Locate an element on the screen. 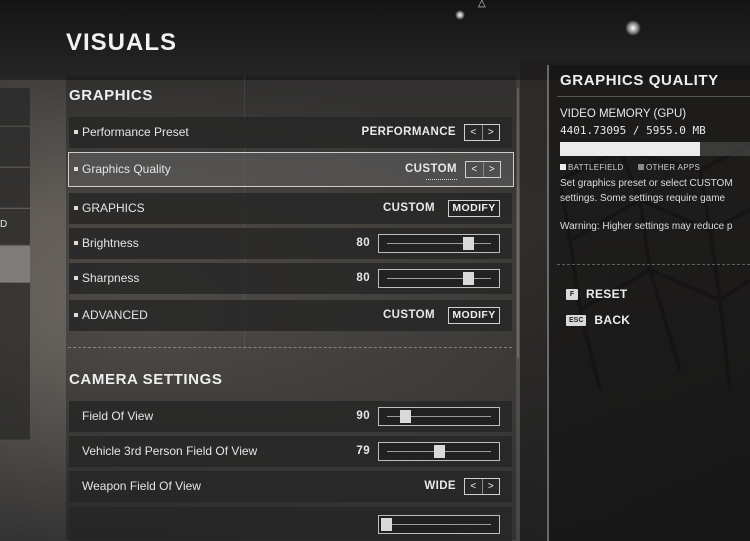 The image size is (750, 541). legend-battlefield: BATTLEFIELD is located at coordinates (592, 167).